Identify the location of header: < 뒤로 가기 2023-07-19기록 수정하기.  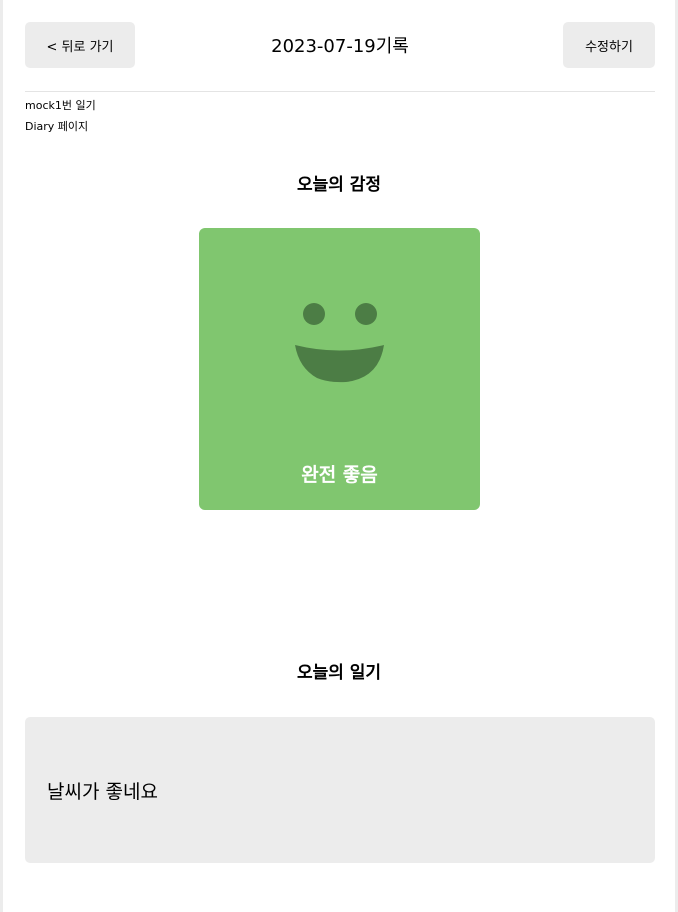
(340, 45).